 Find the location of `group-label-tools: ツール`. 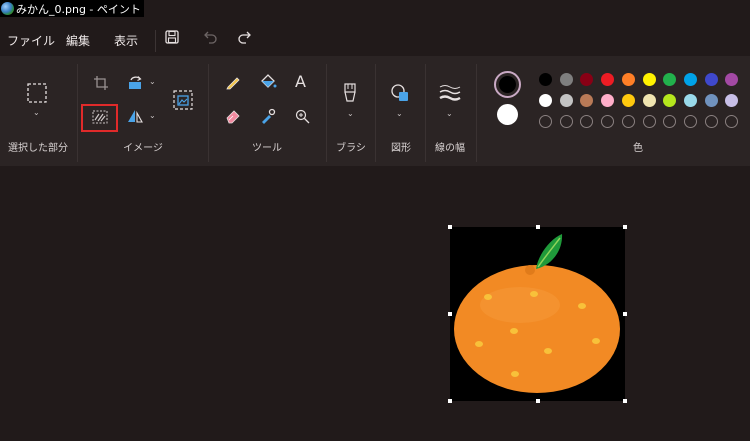

group-label-tools: ツール is located at coordinates (267, 148).